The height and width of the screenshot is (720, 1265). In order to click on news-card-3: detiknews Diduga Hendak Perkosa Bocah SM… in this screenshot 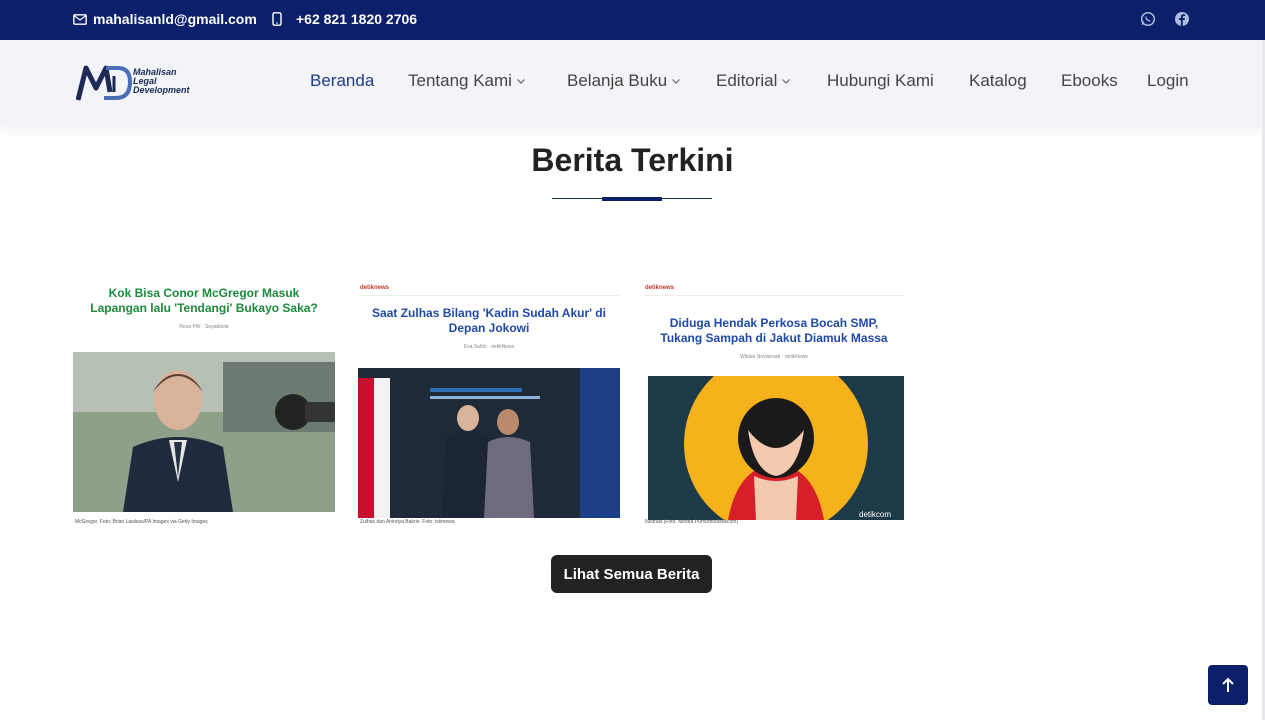, I will do `click(774, 404)`.